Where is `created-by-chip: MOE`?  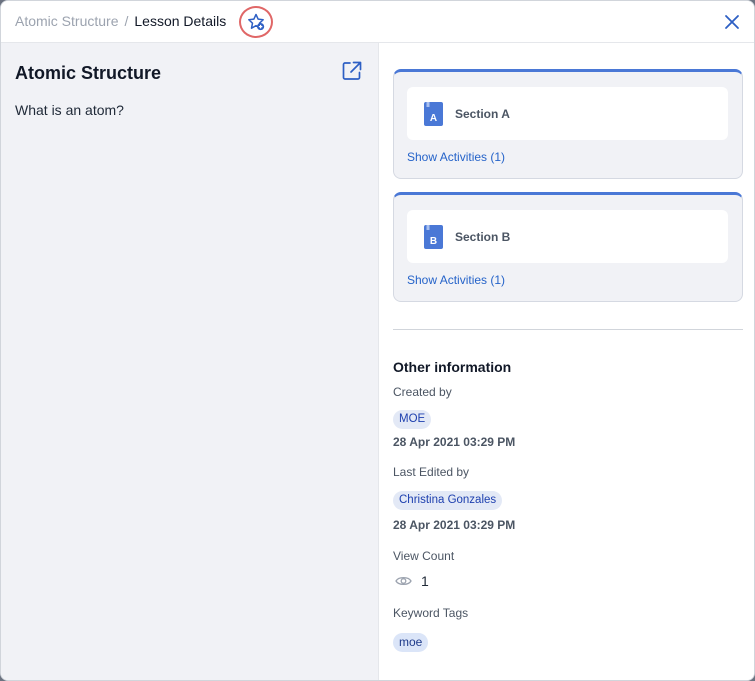
created-by-chip: MOE is located at coordinates (412, 419).